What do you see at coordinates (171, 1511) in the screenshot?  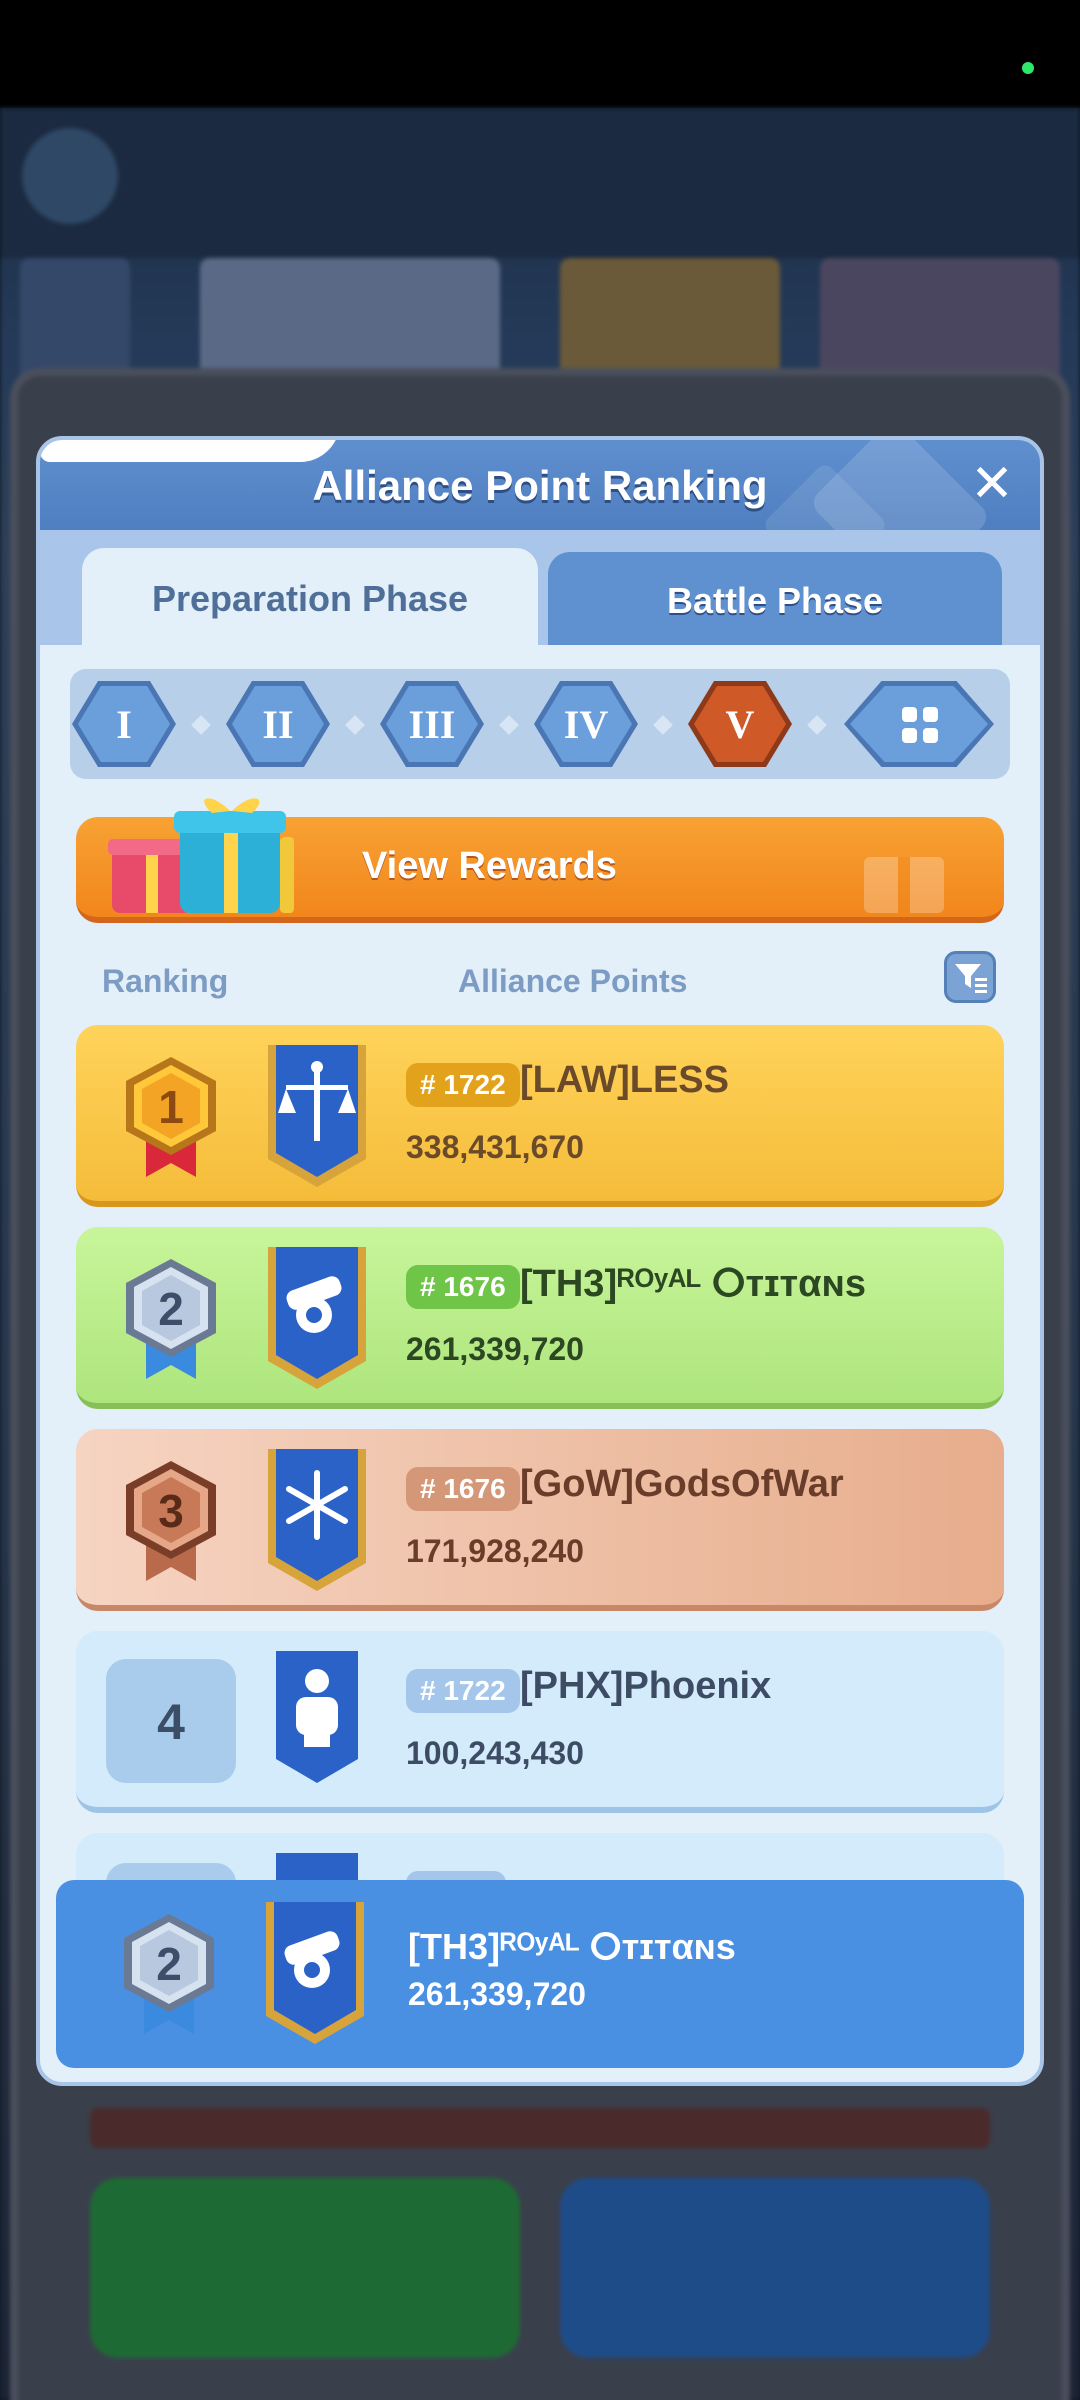 I see `rank-number: 3` at bounding box center [171, 1511].